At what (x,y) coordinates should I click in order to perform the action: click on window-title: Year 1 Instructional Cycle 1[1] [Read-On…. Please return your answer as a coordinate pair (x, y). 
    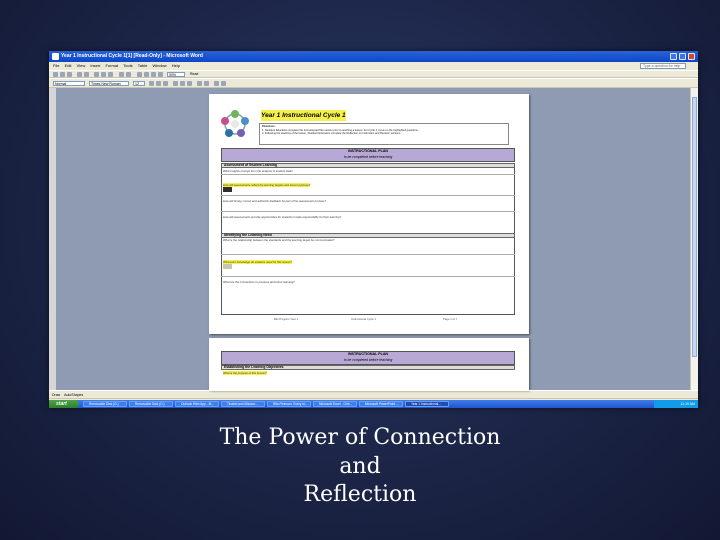
    Looking at the image, I should click on (132, 56).